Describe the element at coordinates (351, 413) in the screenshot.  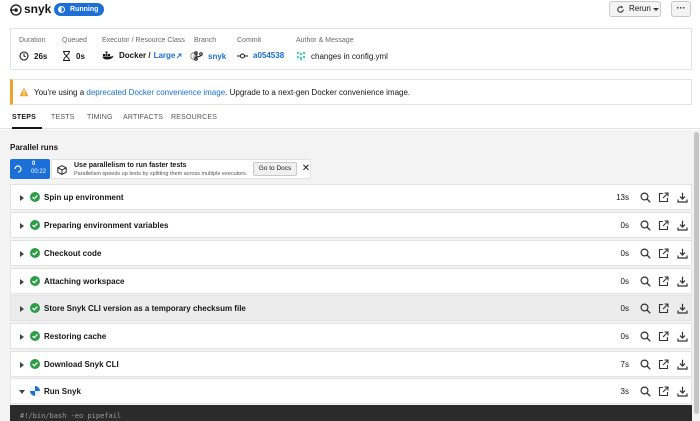
I see `terminal-output: #!/bin/bash -eo pipefail` at that location.